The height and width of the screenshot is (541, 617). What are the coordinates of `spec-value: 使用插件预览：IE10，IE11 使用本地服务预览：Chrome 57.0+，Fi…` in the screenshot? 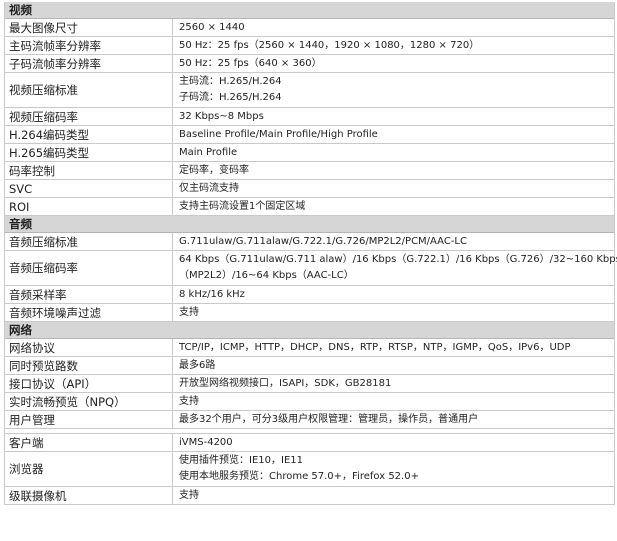 It's located at (393, 469).